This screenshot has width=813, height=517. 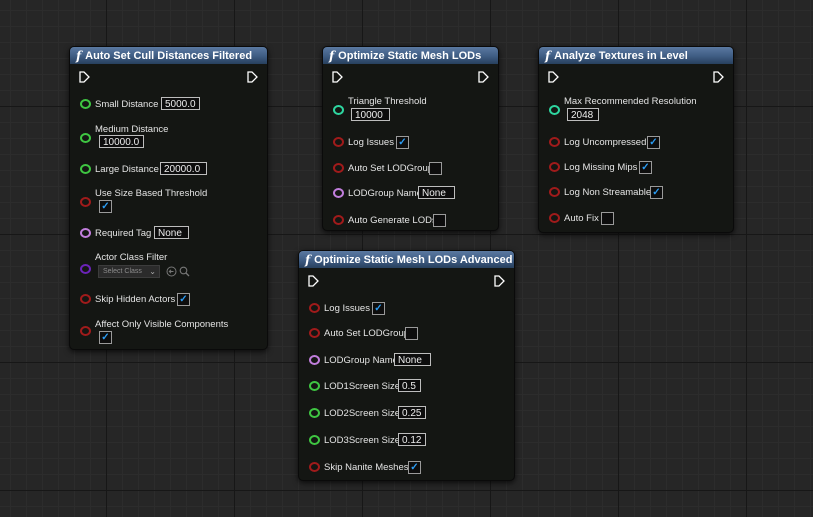 I want to click on actor-class-select: Select Class ⌄, so click(x=129, y=271).